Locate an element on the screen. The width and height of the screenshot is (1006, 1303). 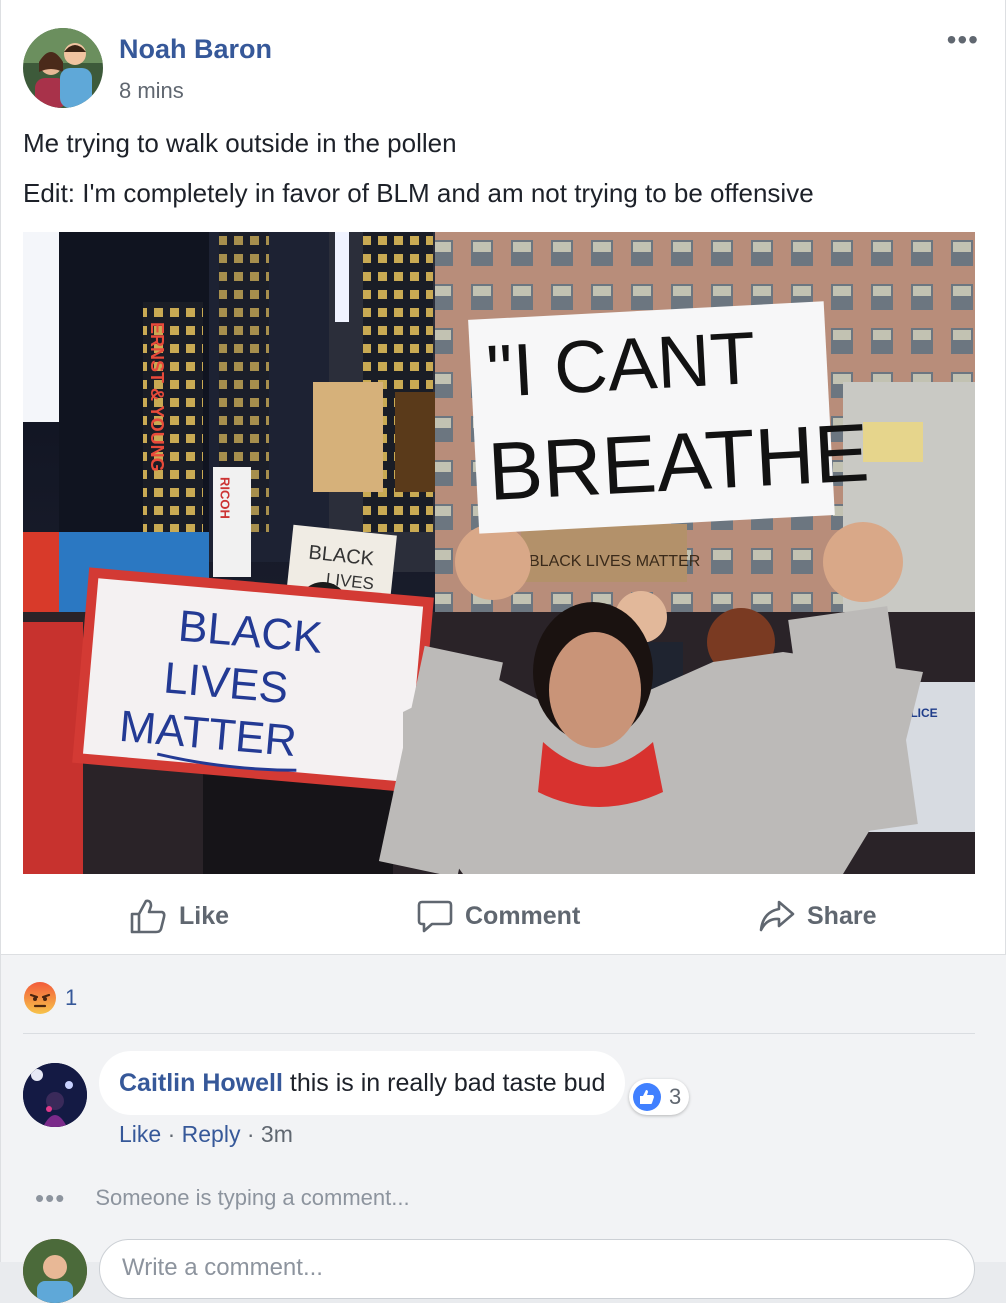
share-arrow-icon is located at coordinates (777, 916).